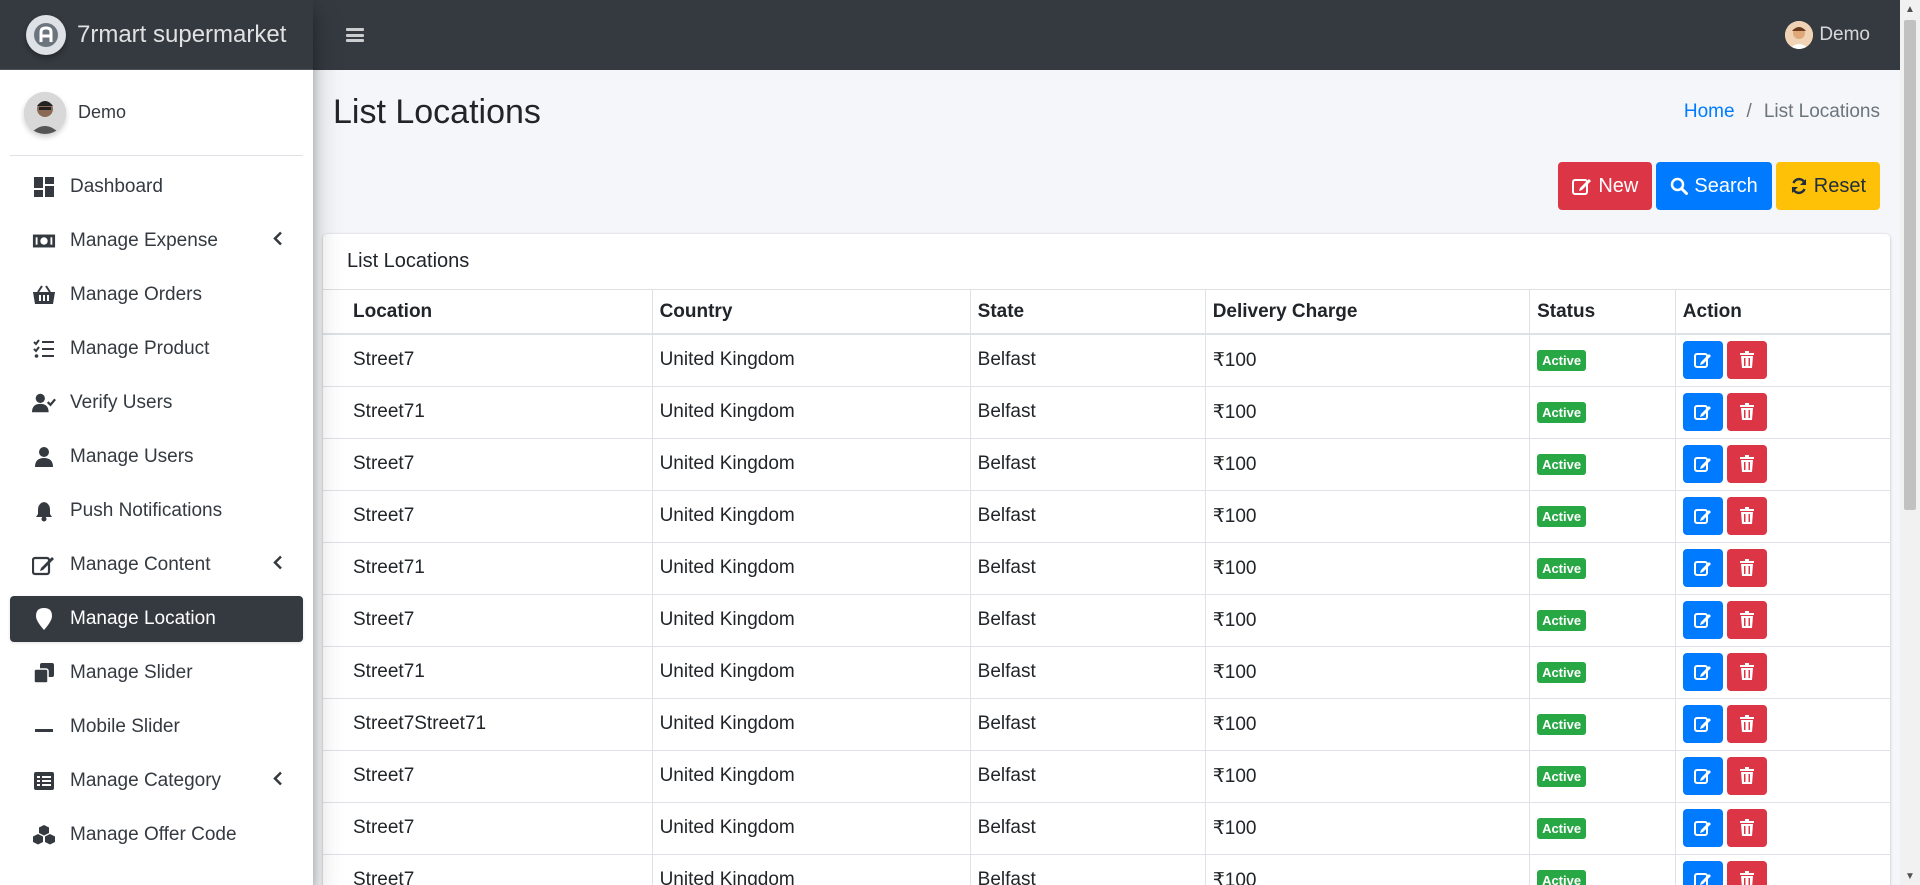 The width and height of the screenshot is (1920, 885). What do you see at coordinates (132, 456) in the screenshot?
I see `sidebar-item-label: Manage Users` at bounding box center [132, 456].